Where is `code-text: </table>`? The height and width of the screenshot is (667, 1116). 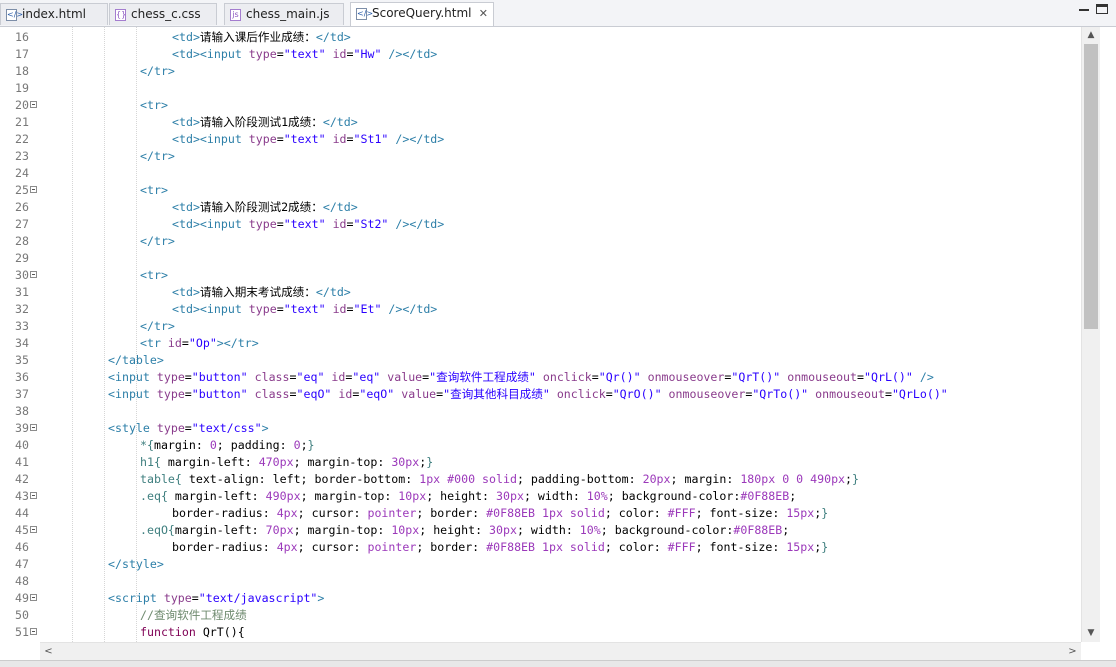
code-text: </table> is located at coordinates (136, 360).